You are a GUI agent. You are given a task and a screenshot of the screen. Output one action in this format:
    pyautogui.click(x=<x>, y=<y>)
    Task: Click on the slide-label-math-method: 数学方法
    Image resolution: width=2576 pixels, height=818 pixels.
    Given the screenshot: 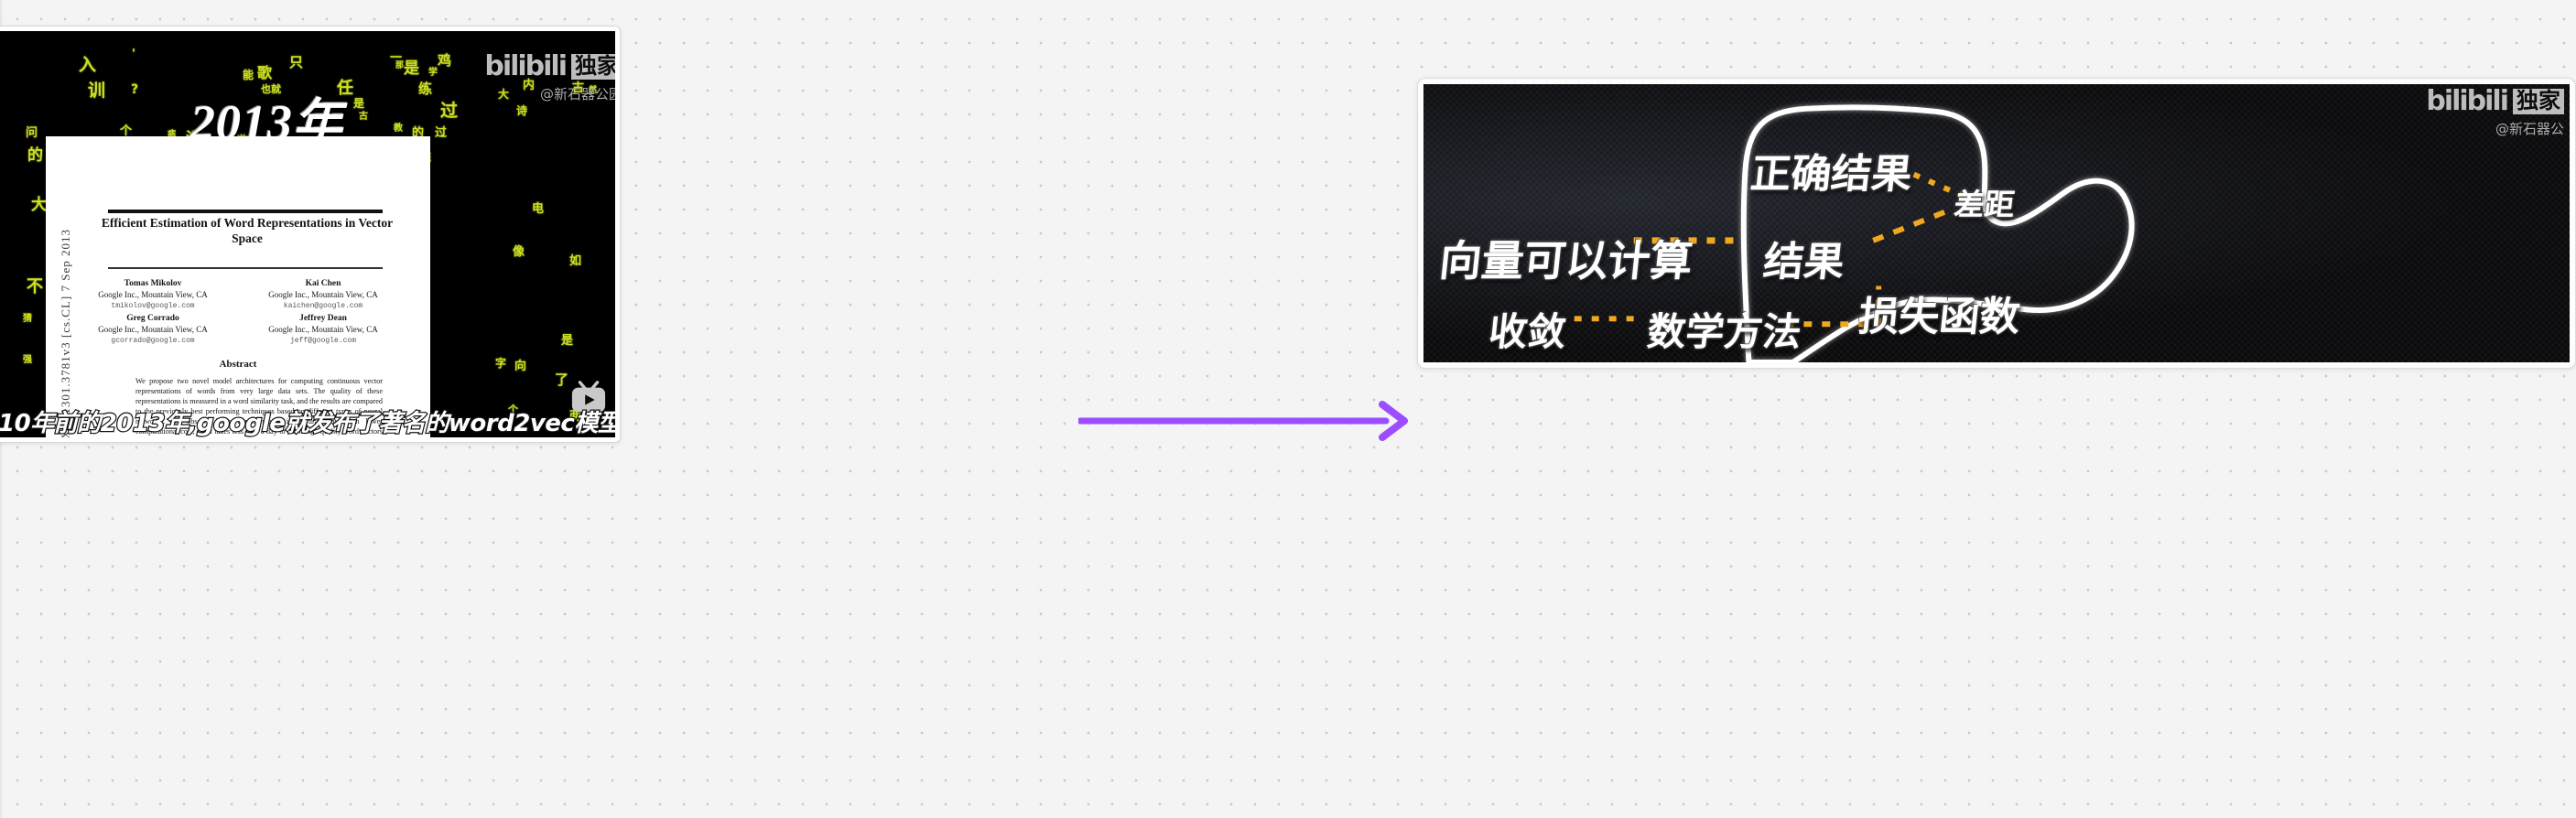 What is the action you would take?
    pyautogui.click(x=1725, y=332)
    